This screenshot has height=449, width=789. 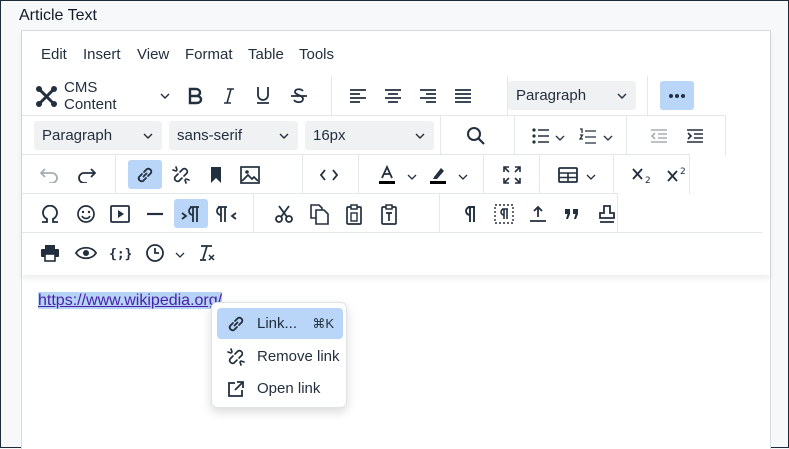 I want to click on context-item-remove-link: Remove link, so click(x=280, y=356).